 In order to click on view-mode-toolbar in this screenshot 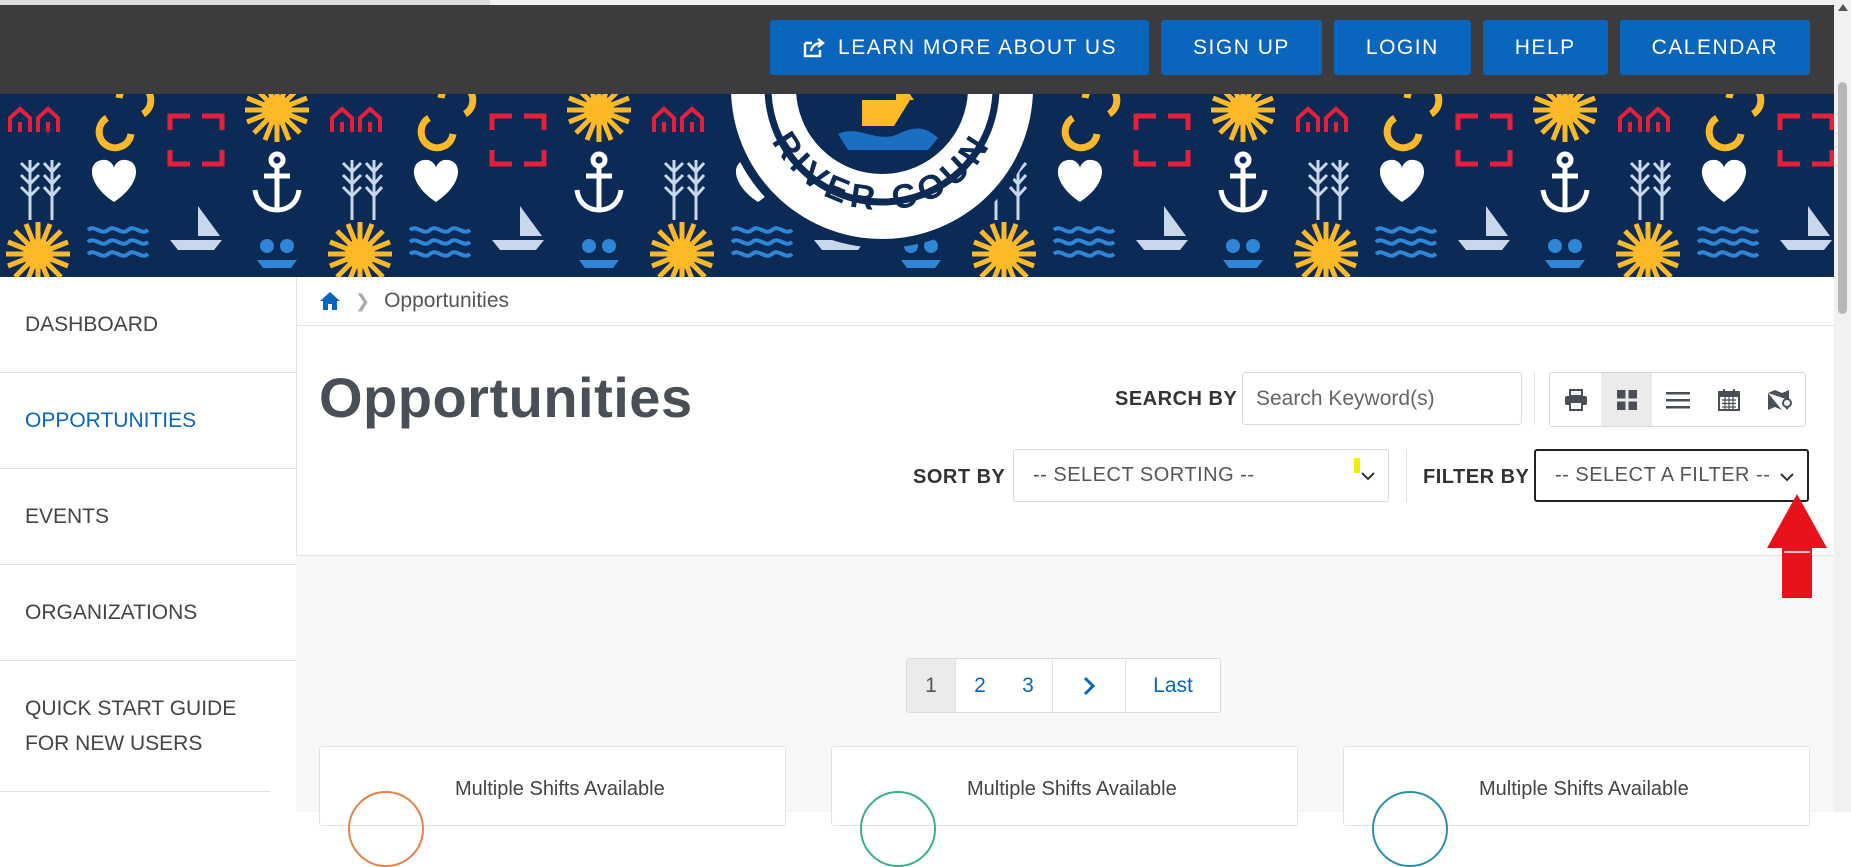, I will do `click(1677, 399)`.